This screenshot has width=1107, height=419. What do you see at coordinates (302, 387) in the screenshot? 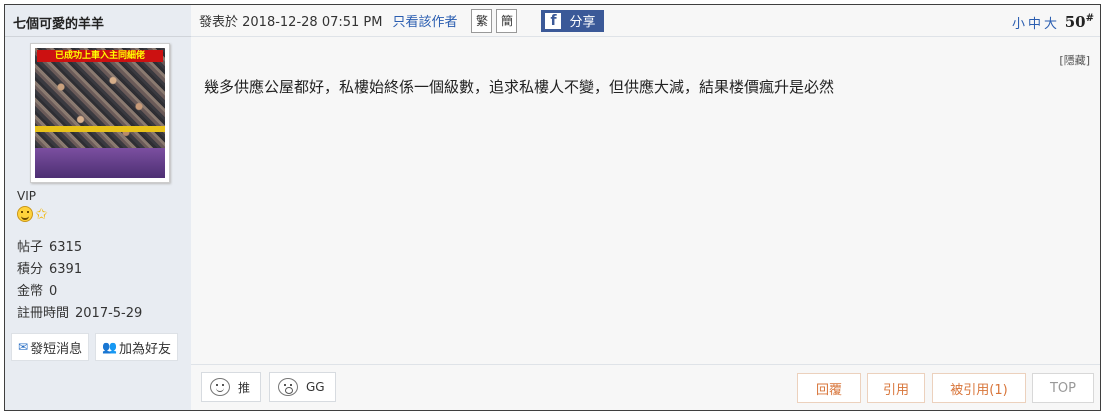
I see `downvote-button: GG` at bounding box center [302, 387].